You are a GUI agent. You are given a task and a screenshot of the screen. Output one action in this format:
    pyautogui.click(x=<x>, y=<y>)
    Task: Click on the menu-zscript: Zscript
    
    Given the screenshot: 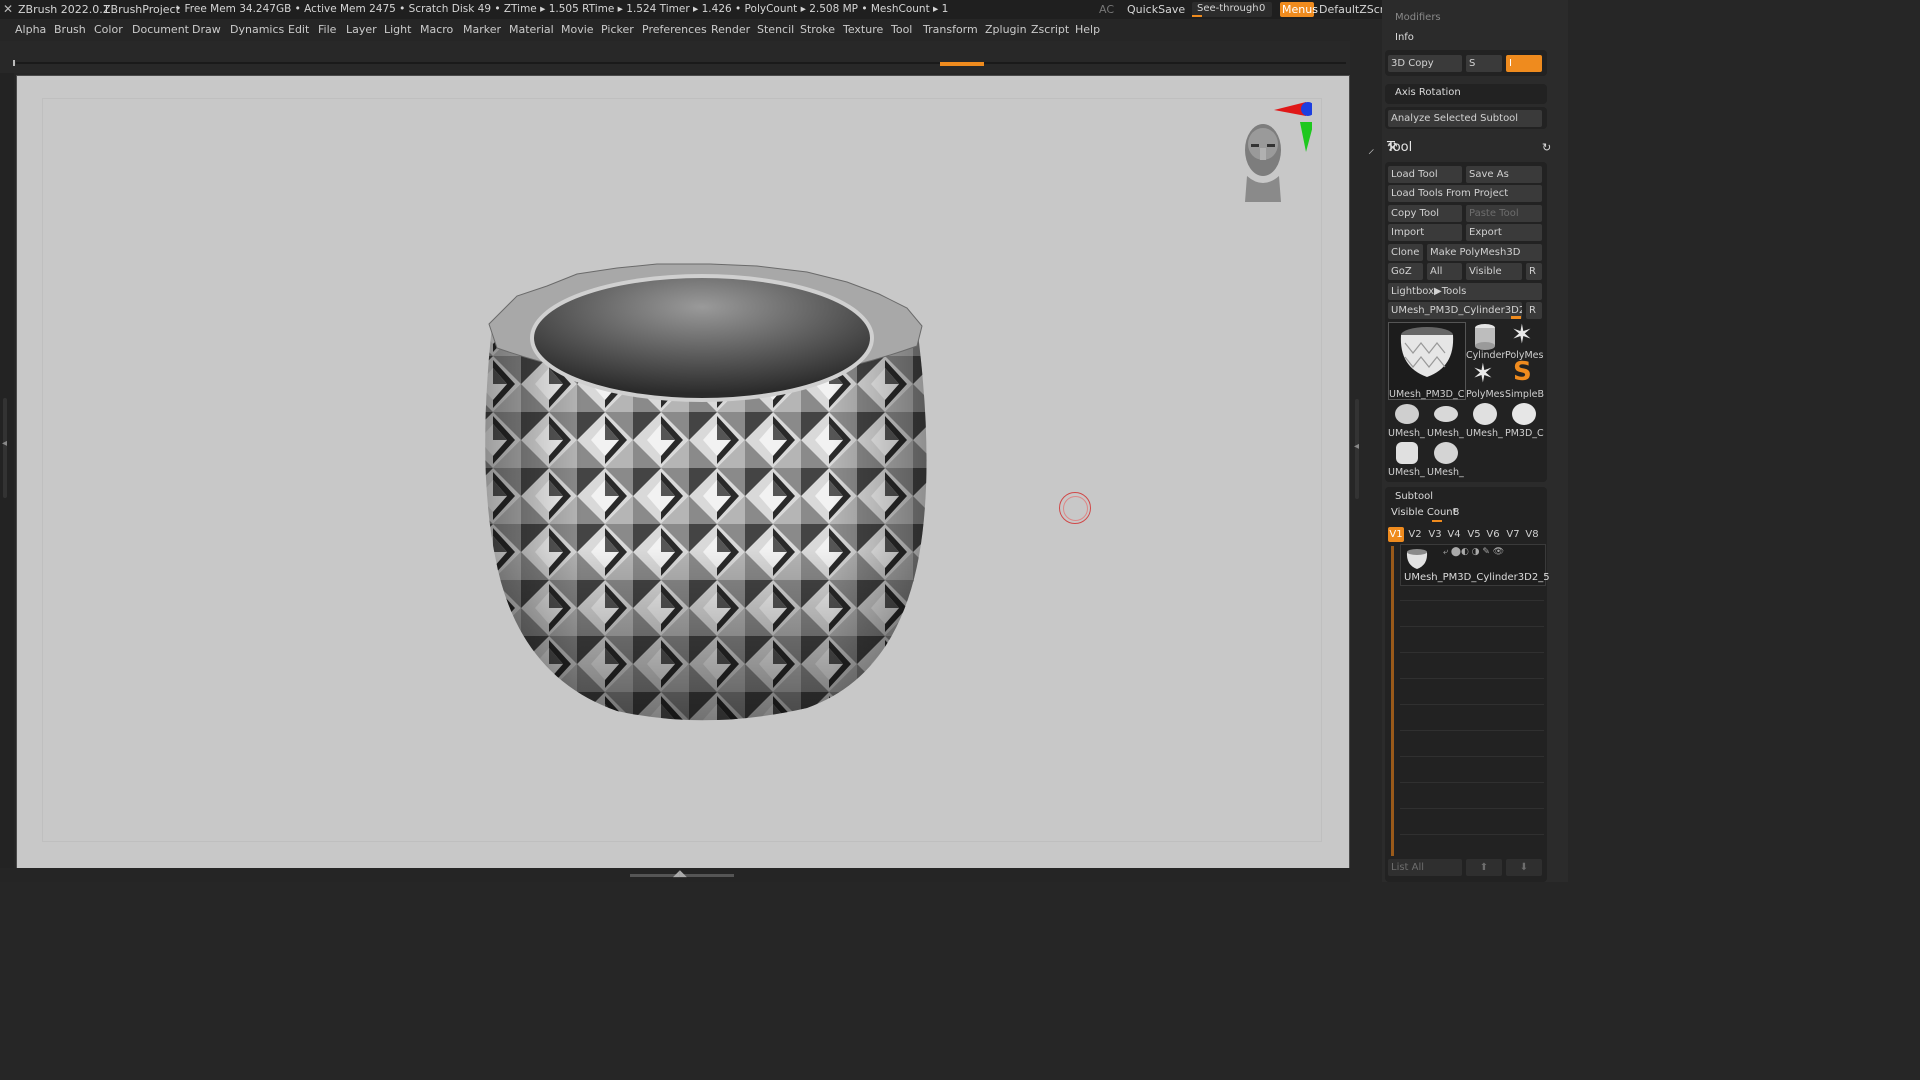 What is the action you would take?
    pyautogui.click(x=1050, y=29)
    